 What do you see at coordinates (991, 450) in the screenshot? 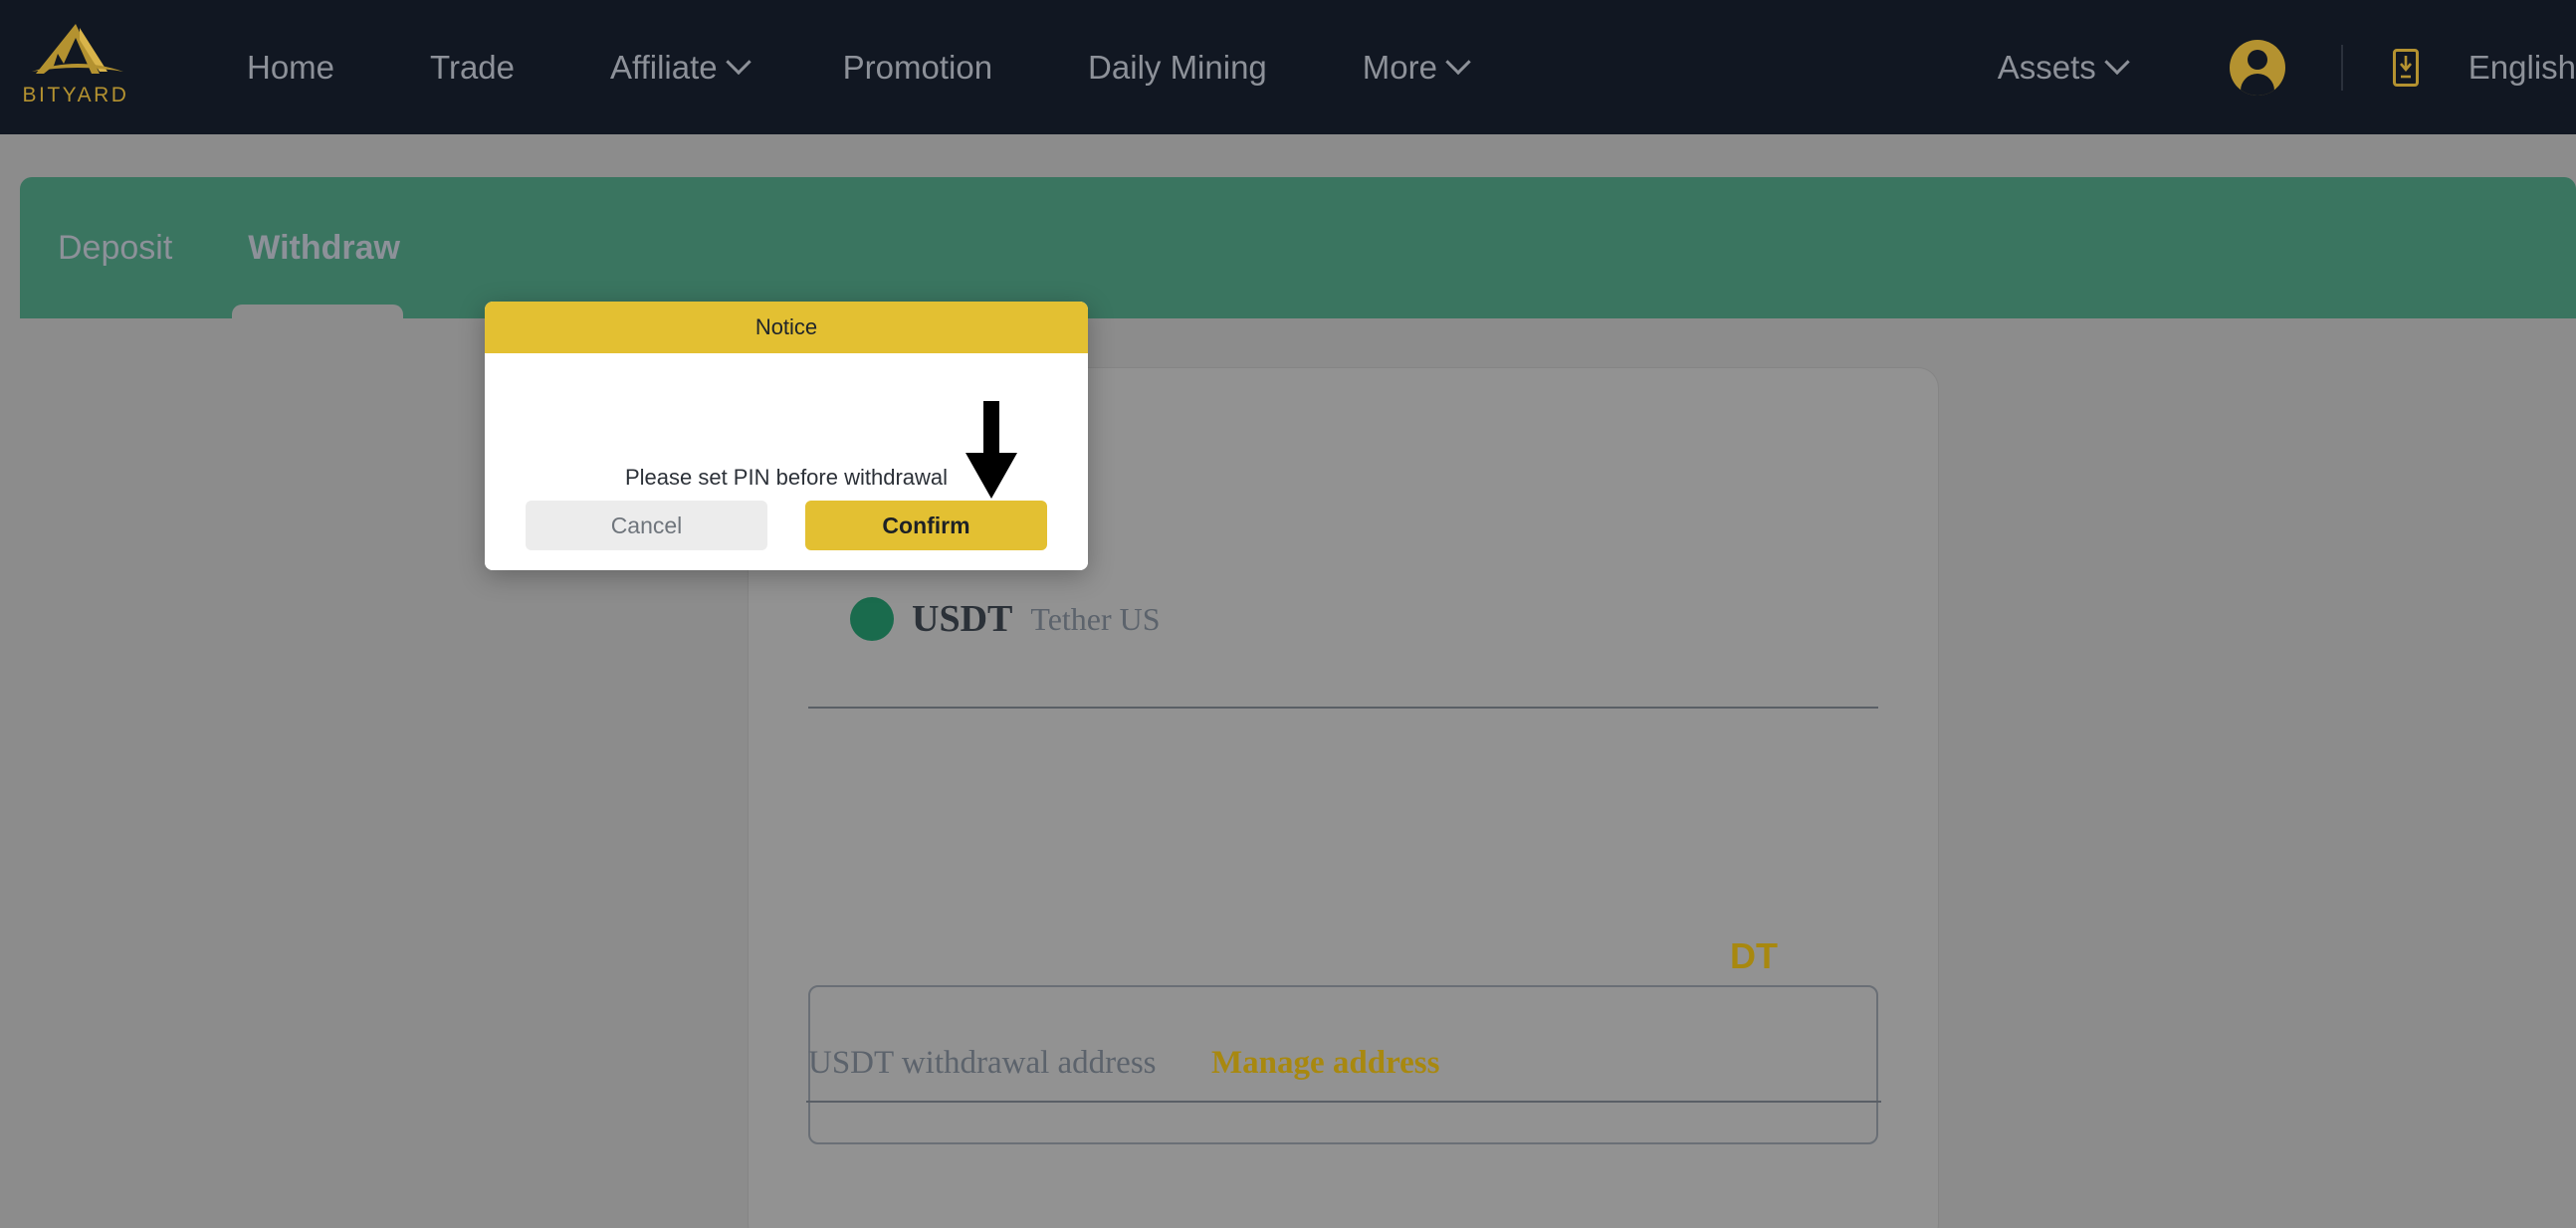
I see `down-arrow-annotation` at bounding box center [991, 450].